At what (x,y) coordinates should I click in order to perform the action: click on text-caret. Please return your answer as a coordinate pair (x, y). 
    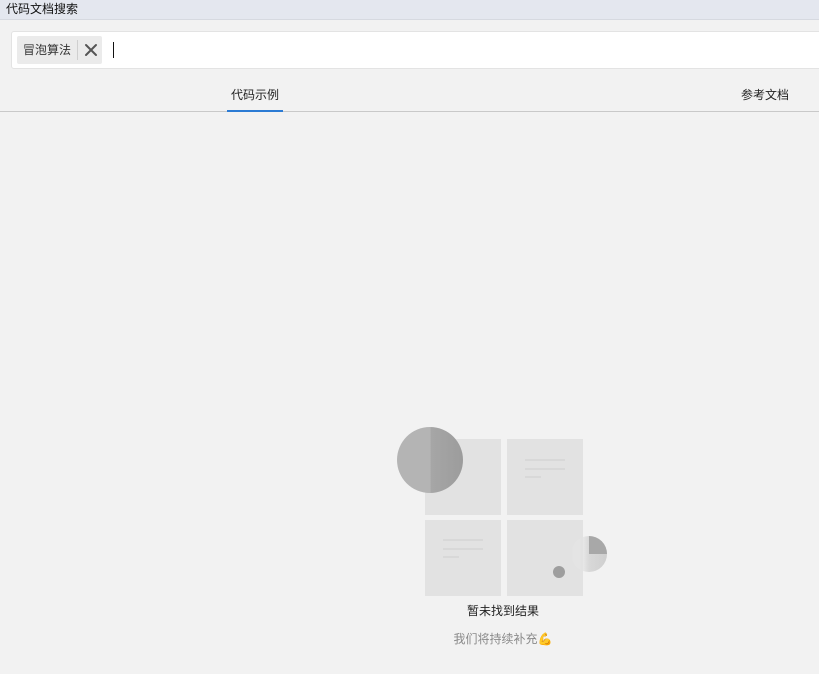
    Looking at the image, I should click on (113, 50).